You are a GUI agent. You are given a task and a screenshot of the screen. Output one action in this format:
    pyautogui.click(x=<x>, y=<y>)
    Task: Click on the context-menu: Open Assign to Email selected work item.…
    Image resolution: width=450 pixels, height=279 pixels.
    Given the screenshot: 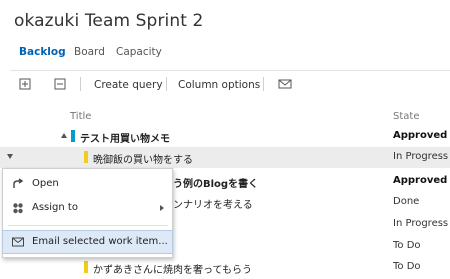 What is the action you would take?
    pyautogui.click(x=87, y=213)
    